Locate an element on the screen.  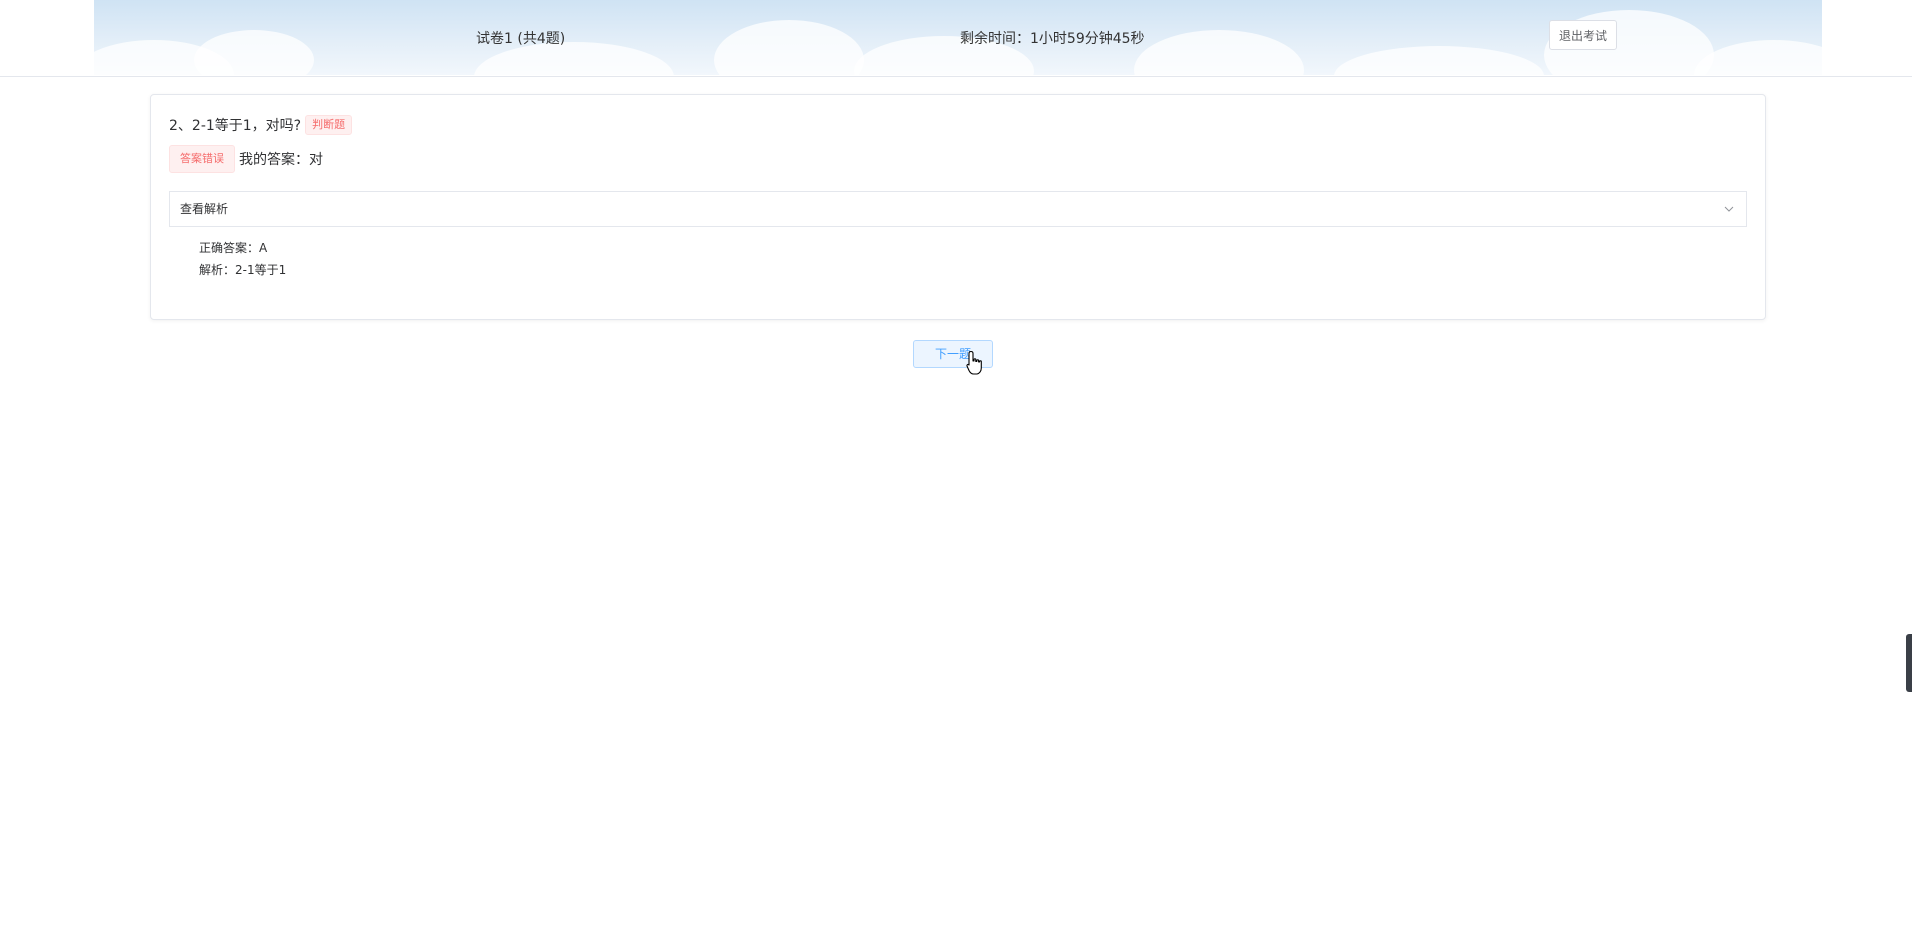
exit-exam-button: 退出考试 is located at coordinates (1583, 35).